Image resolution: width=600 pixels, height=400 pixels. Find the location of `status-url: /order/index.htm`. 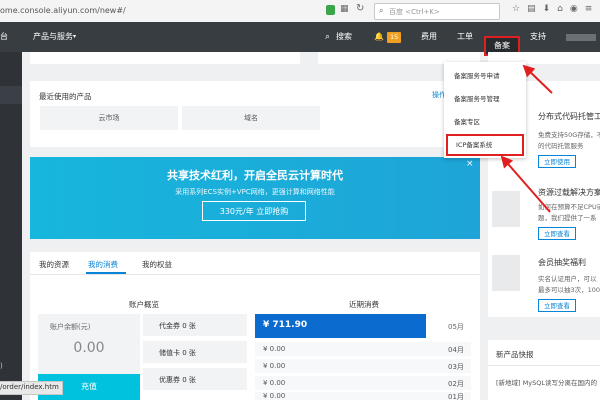

status-url: /order/index.htm is located at coordinates (29, 387).